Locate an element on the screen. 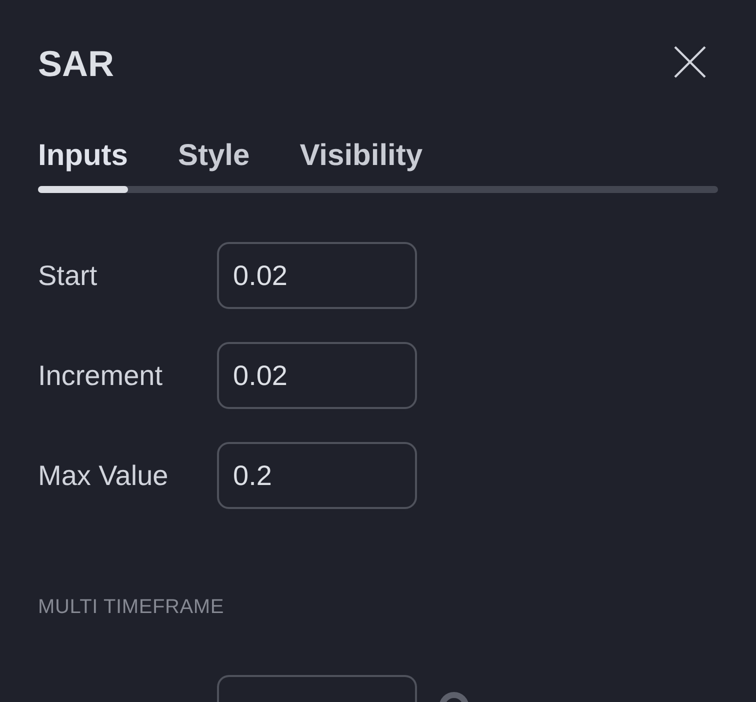  close-icon is located at coordinates (690, 62).